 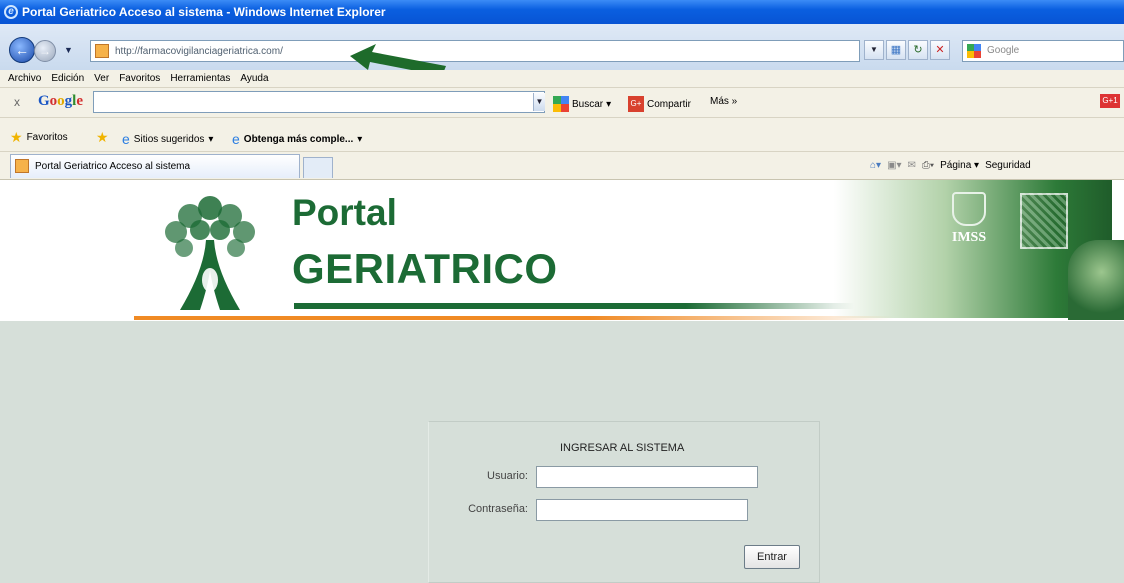 What do you see at coordinates (1003, 50) in the screenshot?
I see `search-placeholder: Google` at bounding box center [1003, 50].